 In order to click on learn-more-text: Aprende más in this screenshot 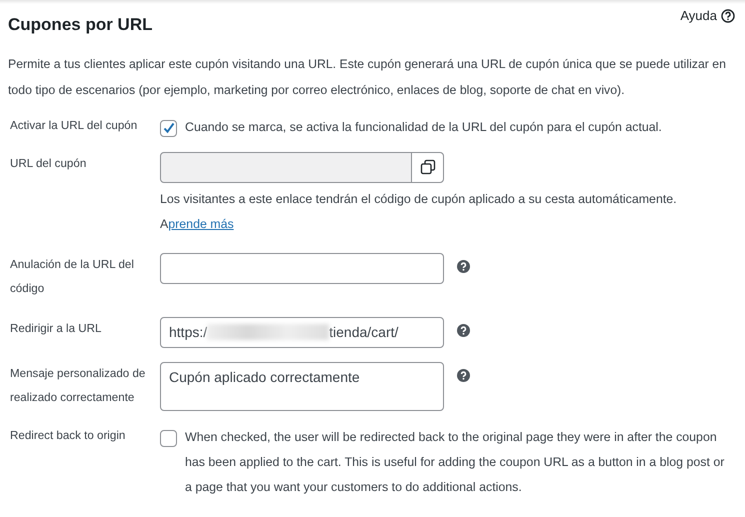, I will do `click(197, 224)`.